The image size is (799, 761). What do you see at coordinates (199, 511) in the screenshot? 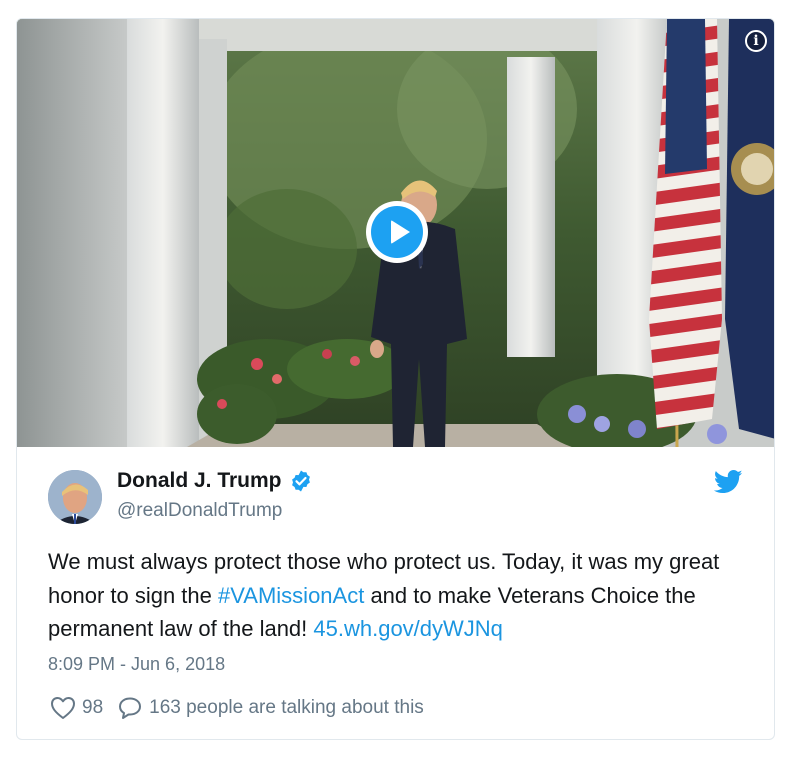
I see `author-handle: @realDonaldTrump` at bounding box center [199, 511].